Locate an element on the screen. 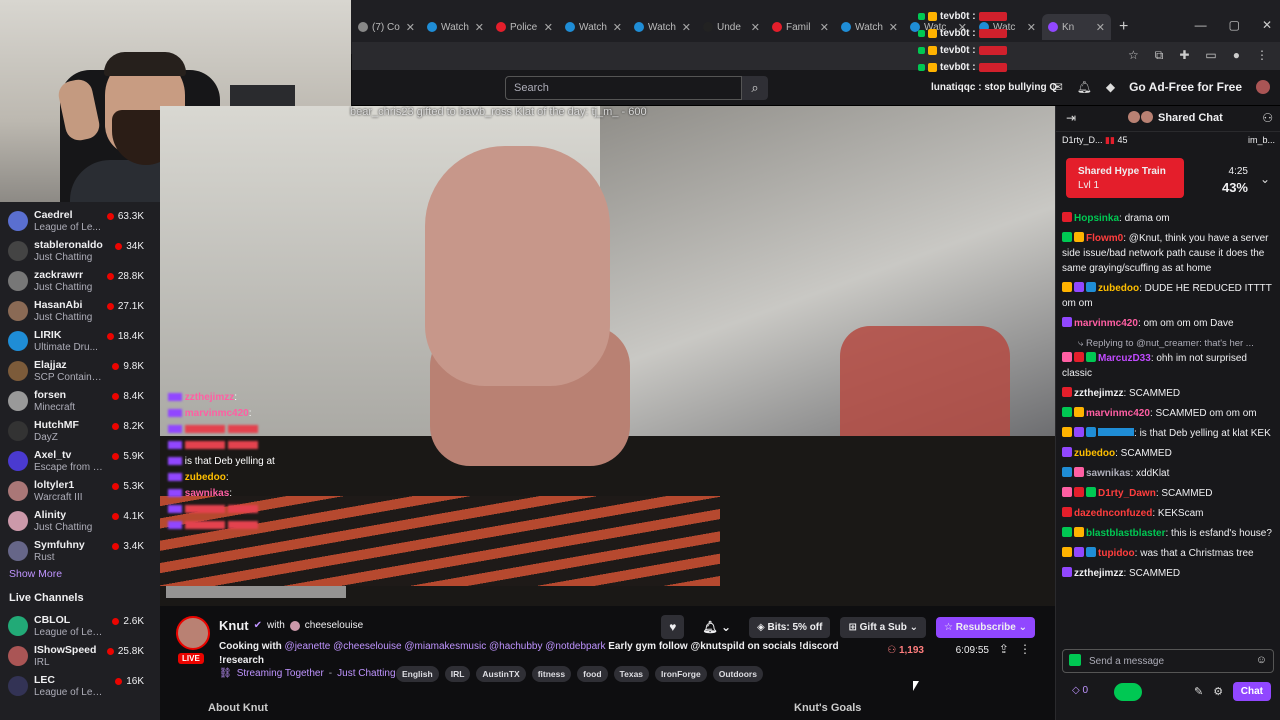  notifications-icon: 🔔︎ is located at coordinates (1084, 87).